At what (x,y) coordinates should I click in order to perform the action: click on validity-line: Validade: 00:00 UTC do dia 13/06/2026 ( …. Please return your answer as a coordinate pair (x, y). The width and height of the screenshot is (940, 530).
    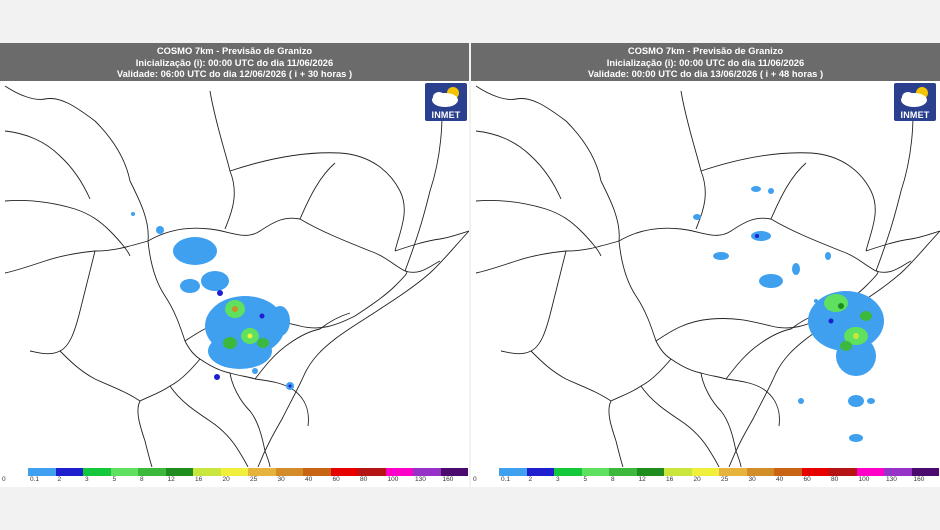
    Looking at the image, I should click on (705, 74).